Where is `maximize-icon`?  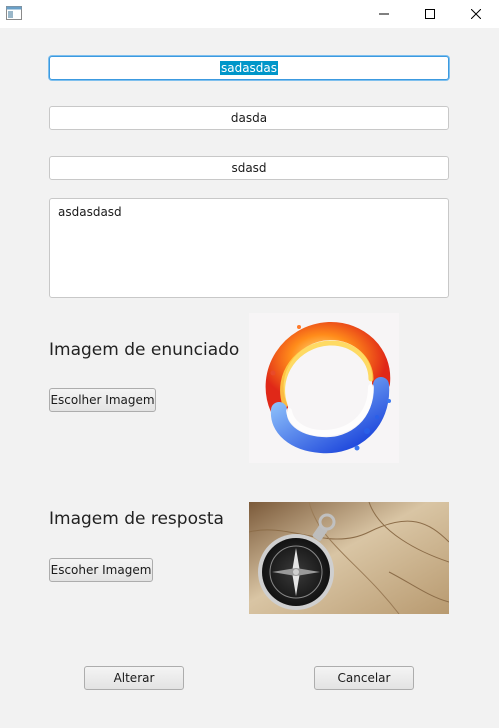 maximize-icon is located at coordinates (430, 14).